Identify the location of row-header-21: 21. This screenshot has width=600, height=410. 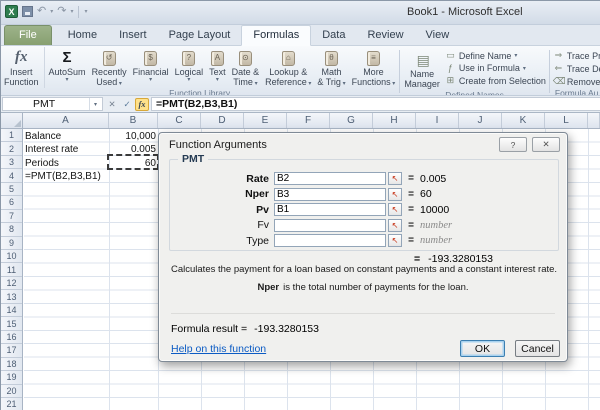
(11, 404).